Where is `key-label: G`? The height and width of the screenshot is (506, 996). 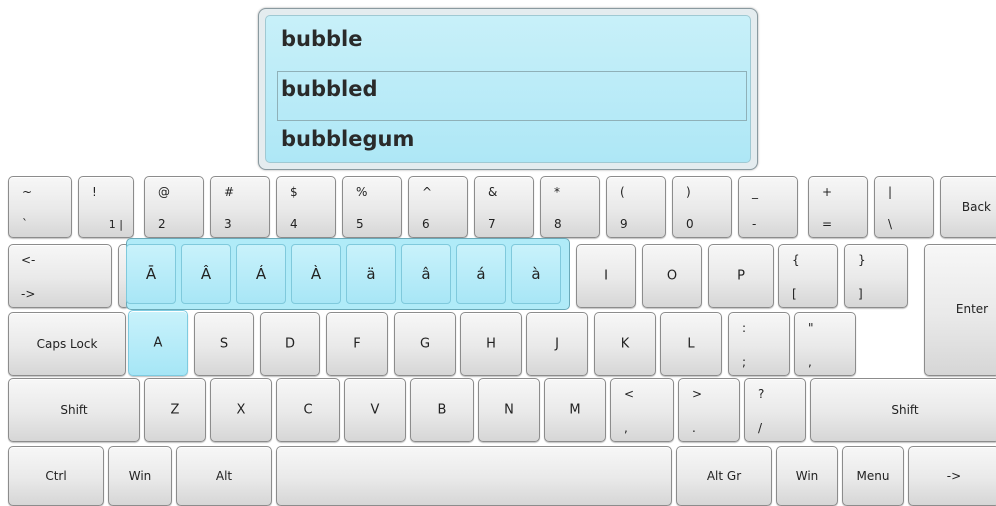 key-label: G is located at coordinates (425, 344).